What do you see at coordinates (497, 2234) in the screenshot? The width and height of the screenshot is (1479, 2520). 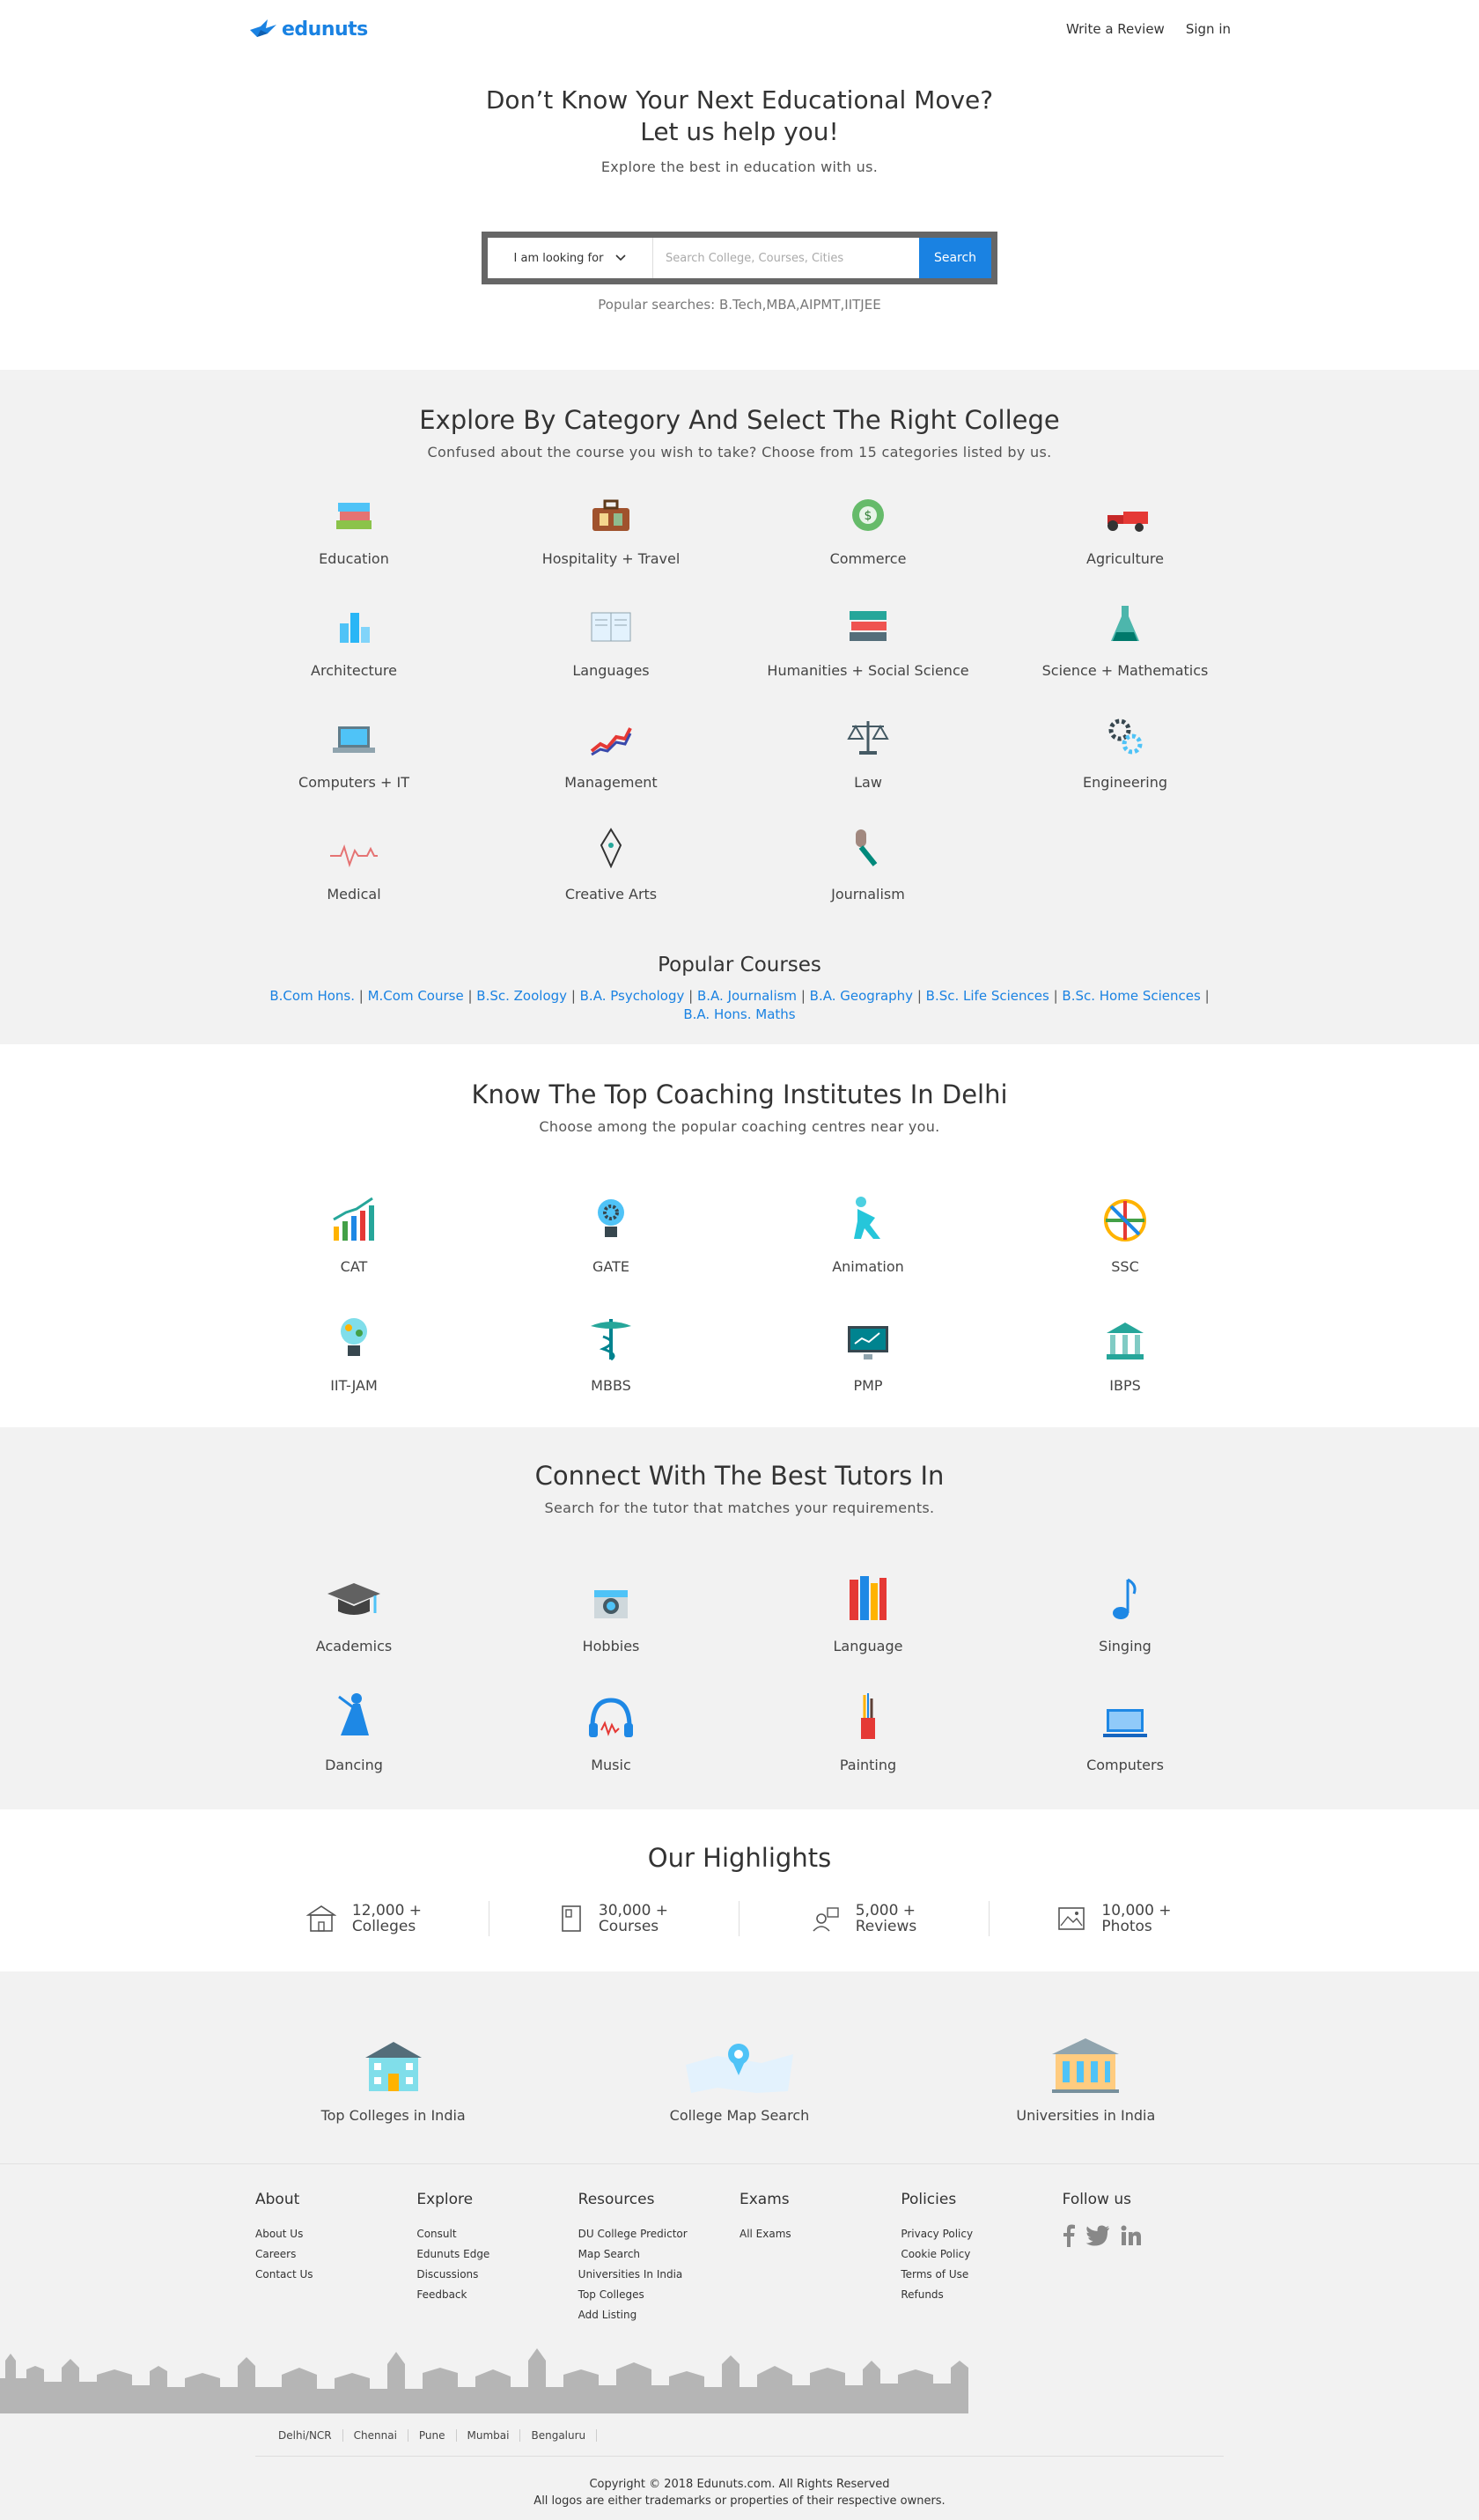 I see `footer-link: Consult` at bounding box center [497, 2234].